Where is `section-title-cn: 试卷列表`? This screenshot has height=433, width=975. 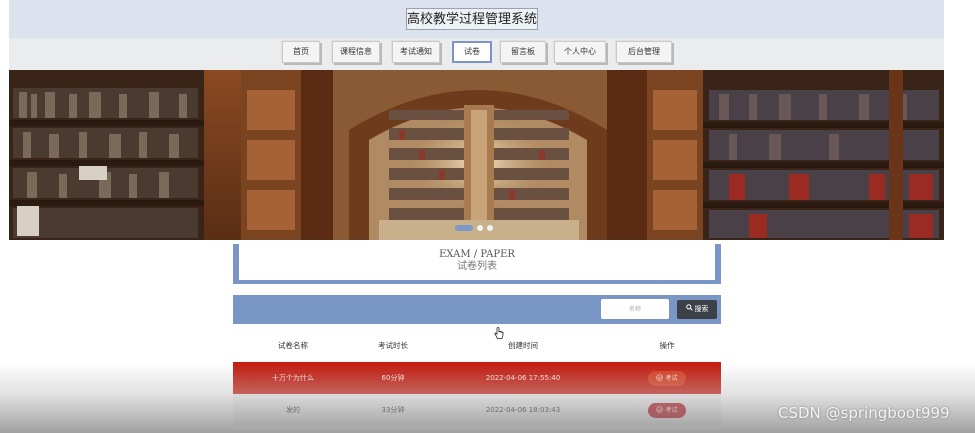
section-title-cn: 试卷列表 is located at coordinates (477, 266).